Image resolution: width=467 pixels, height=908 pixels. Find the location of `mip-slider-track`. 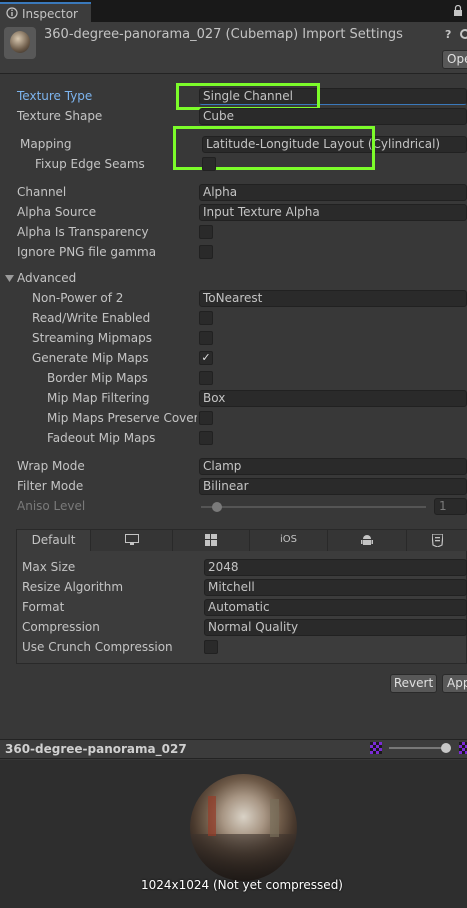

mip-slider-track is located at coordinates (417, 748).